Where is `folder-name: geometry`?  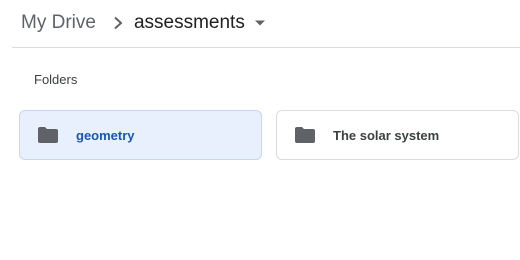
folder-name: geometry is located at coordinates (105, 135).